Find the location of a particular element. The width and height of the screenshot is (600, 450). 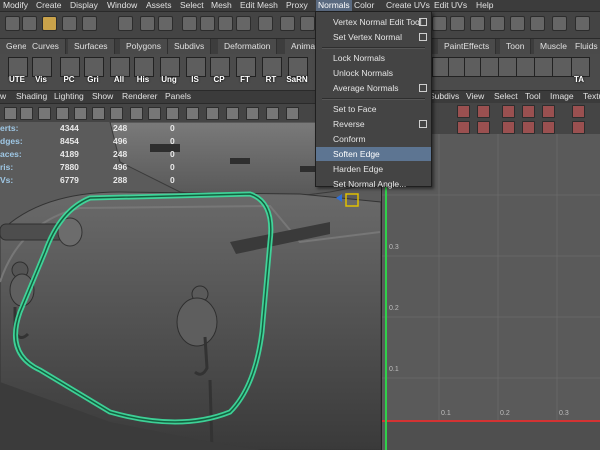

menu-create: Create is located at coordinates (49, 5).